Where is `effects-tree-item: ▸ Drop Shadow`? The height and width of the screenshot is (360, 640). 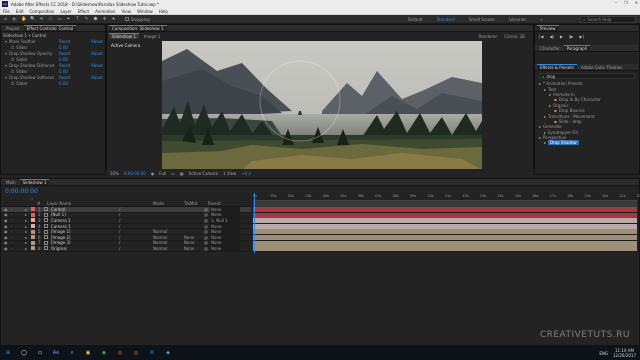 effects-tree-item: ▸ Drop Shadow is located at coordinates (587, 143).